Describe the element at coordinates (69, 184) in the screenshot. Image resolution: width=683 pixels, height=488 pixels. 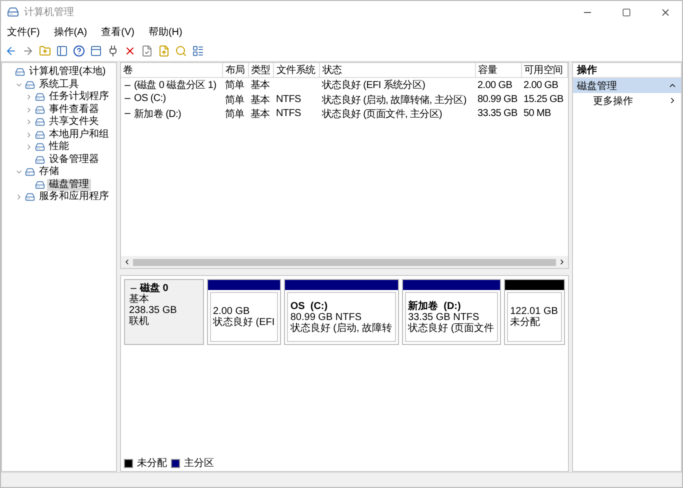
I see `tree-item: 磁盘管理` at that location.